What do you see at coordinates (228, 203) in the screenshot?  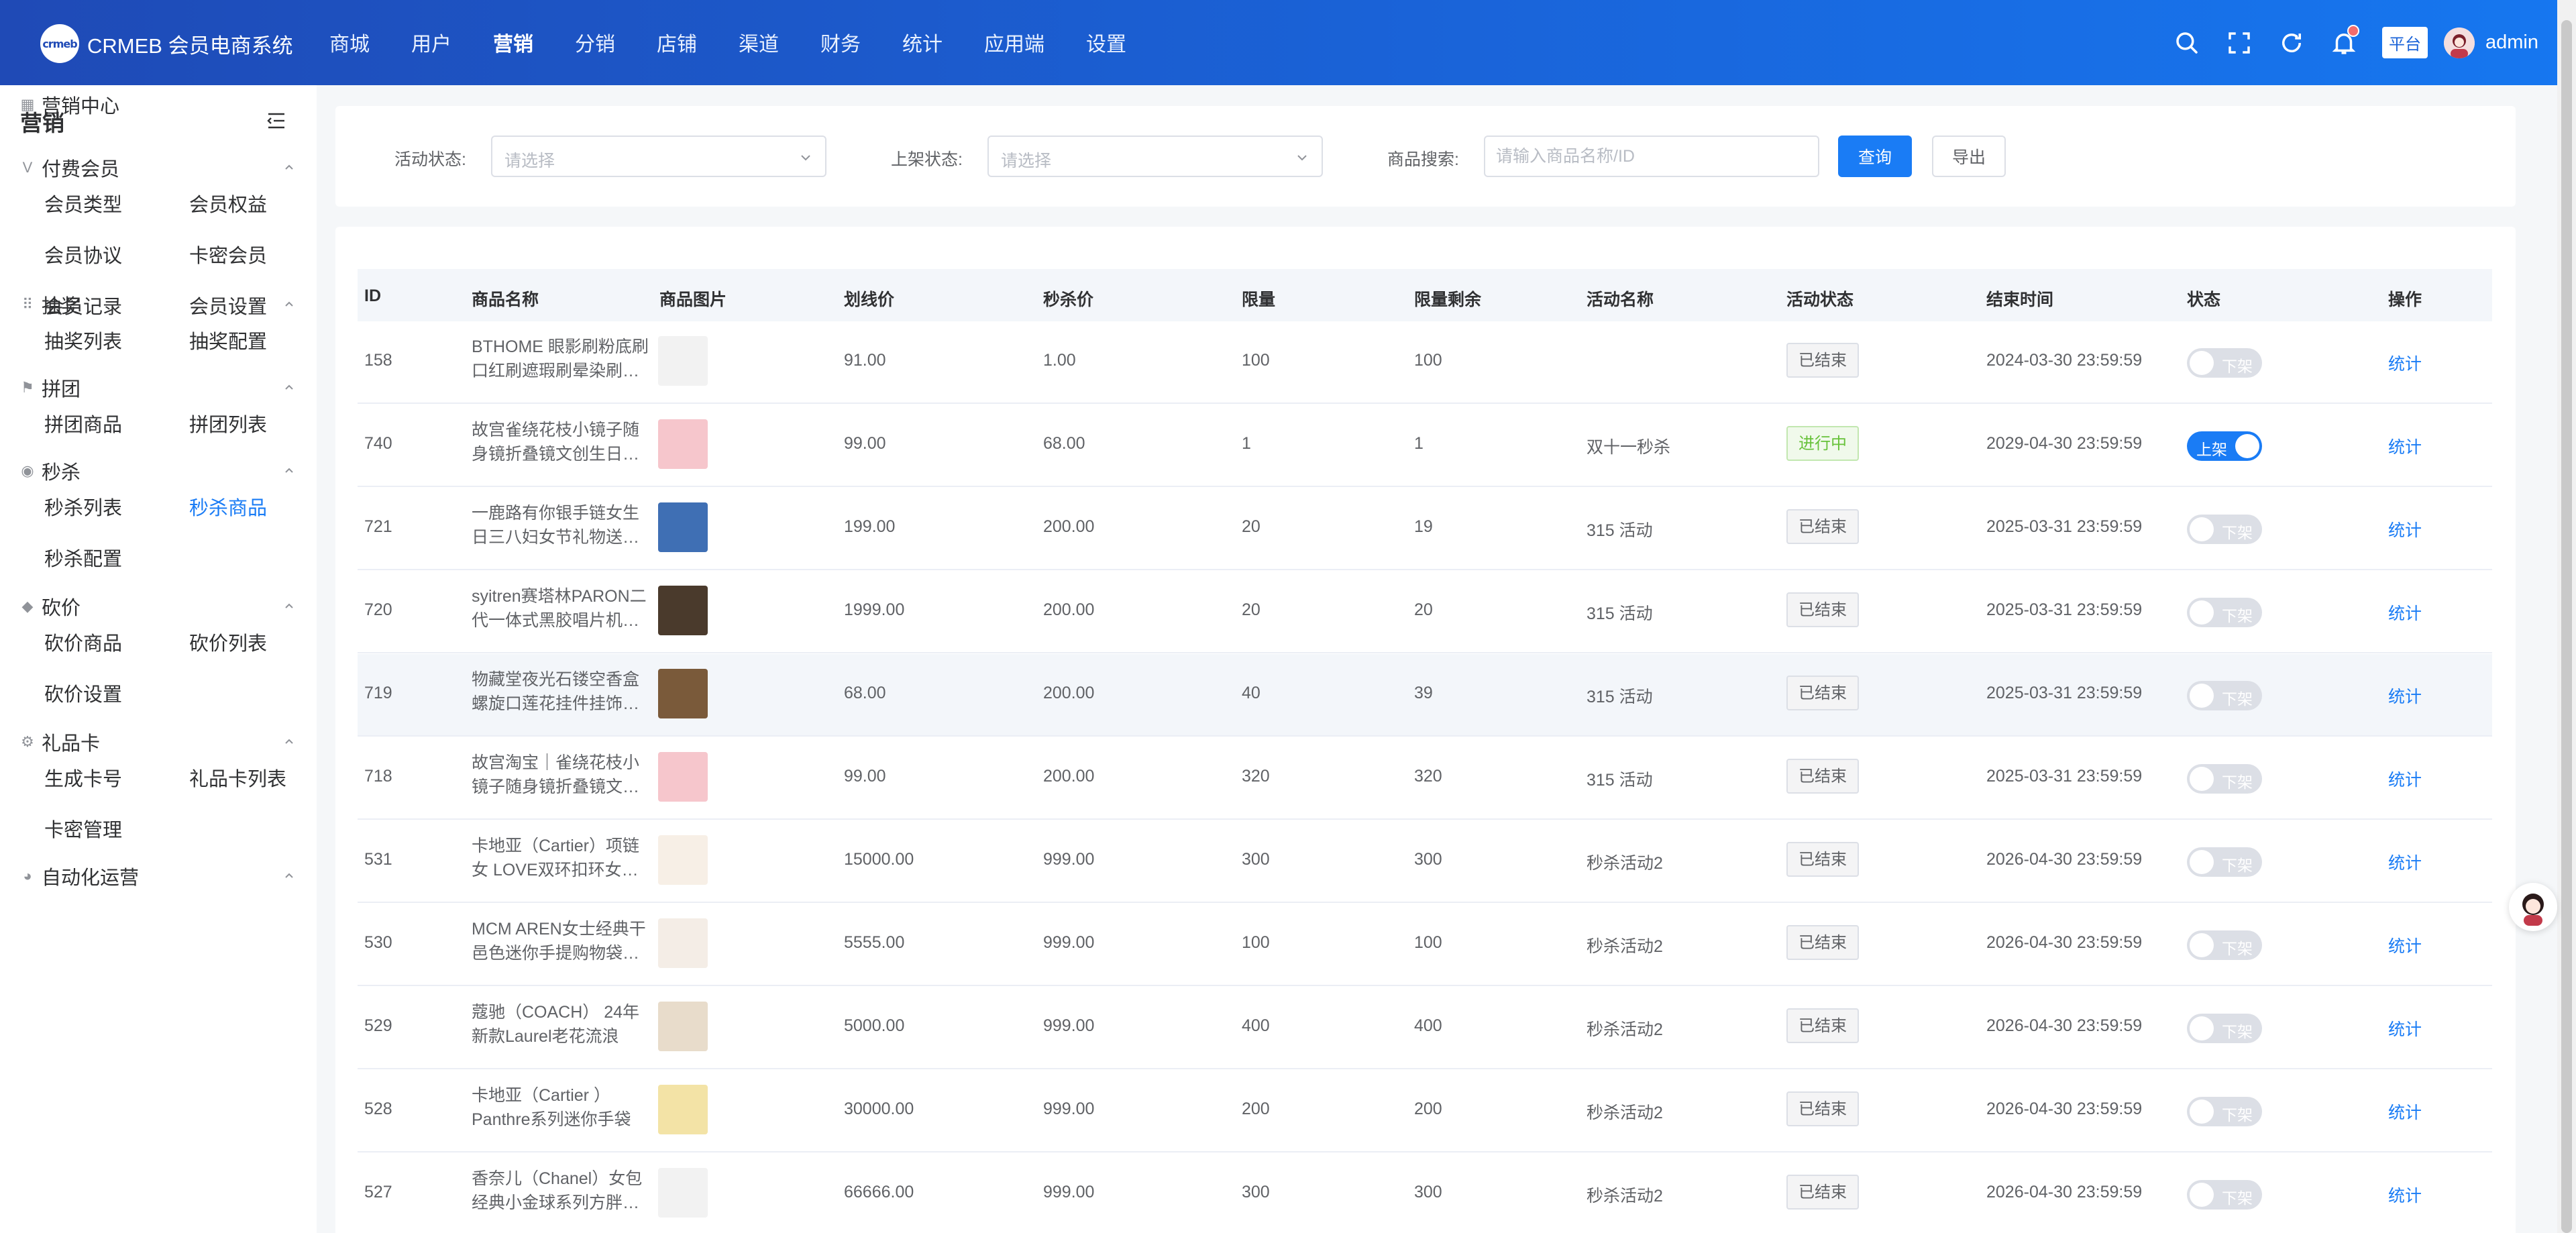 I see `sidebar-item: 会员权益` at bounding box center [228, 203].